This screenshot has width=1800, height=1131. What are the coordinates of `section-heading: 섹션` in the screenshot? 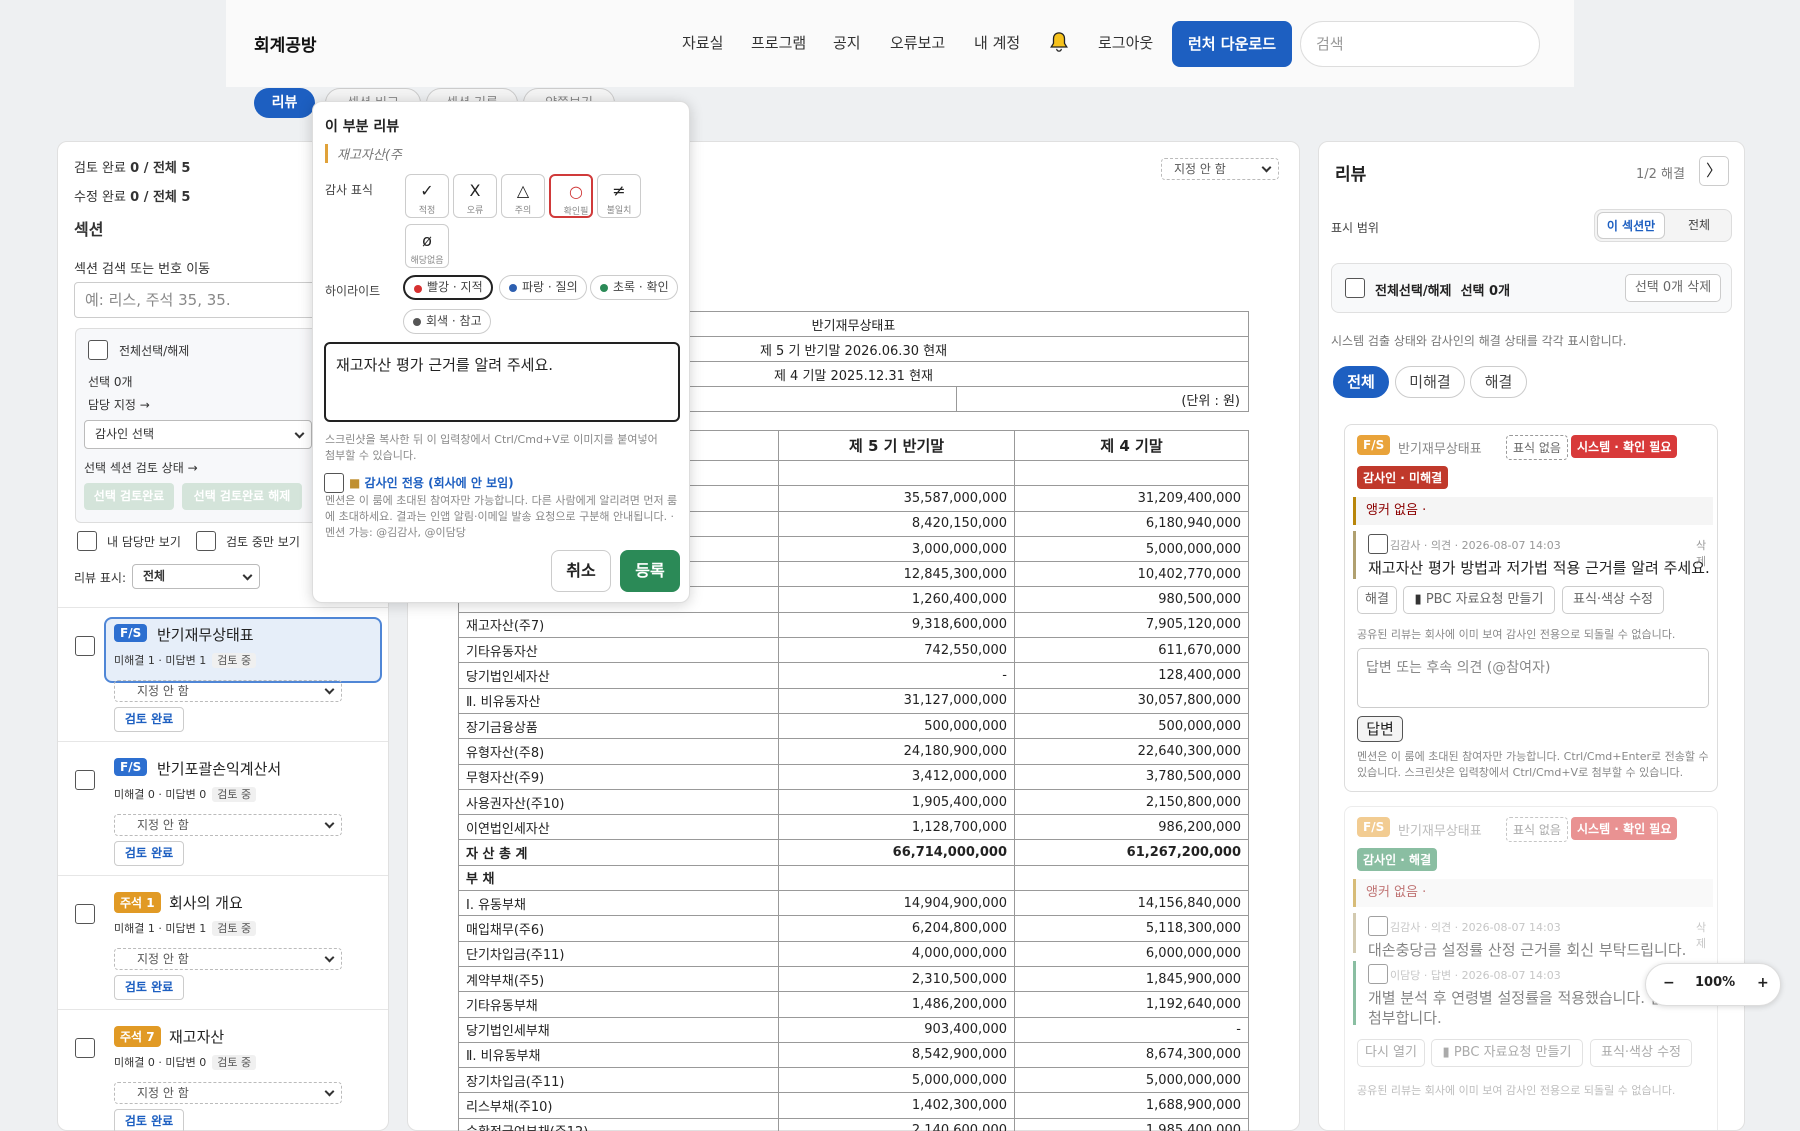 It's located at (89, 229).